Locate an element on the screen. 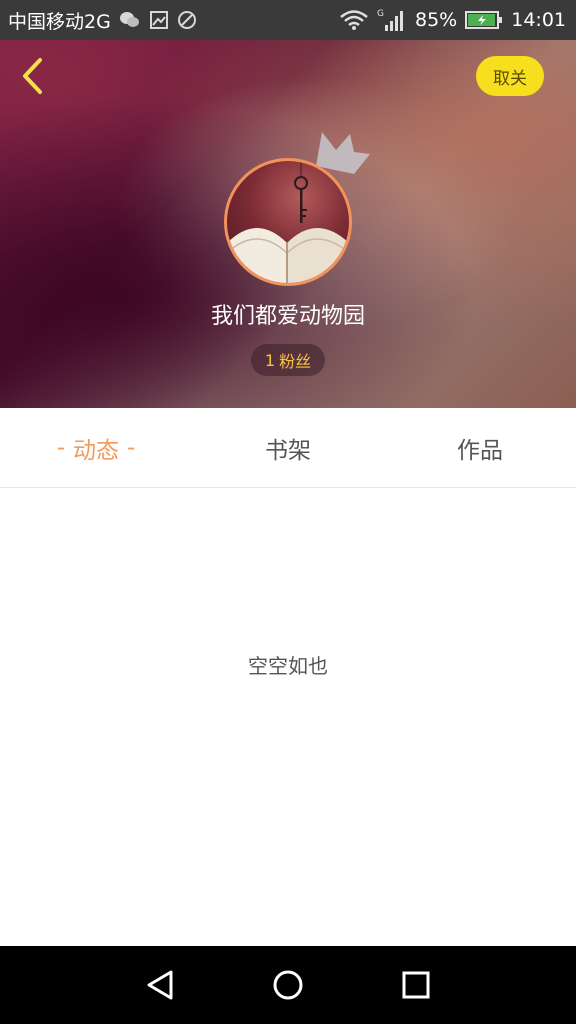 This screenshot has width=576, height=1024. nav-back-button is located at coordinates (160, 985).